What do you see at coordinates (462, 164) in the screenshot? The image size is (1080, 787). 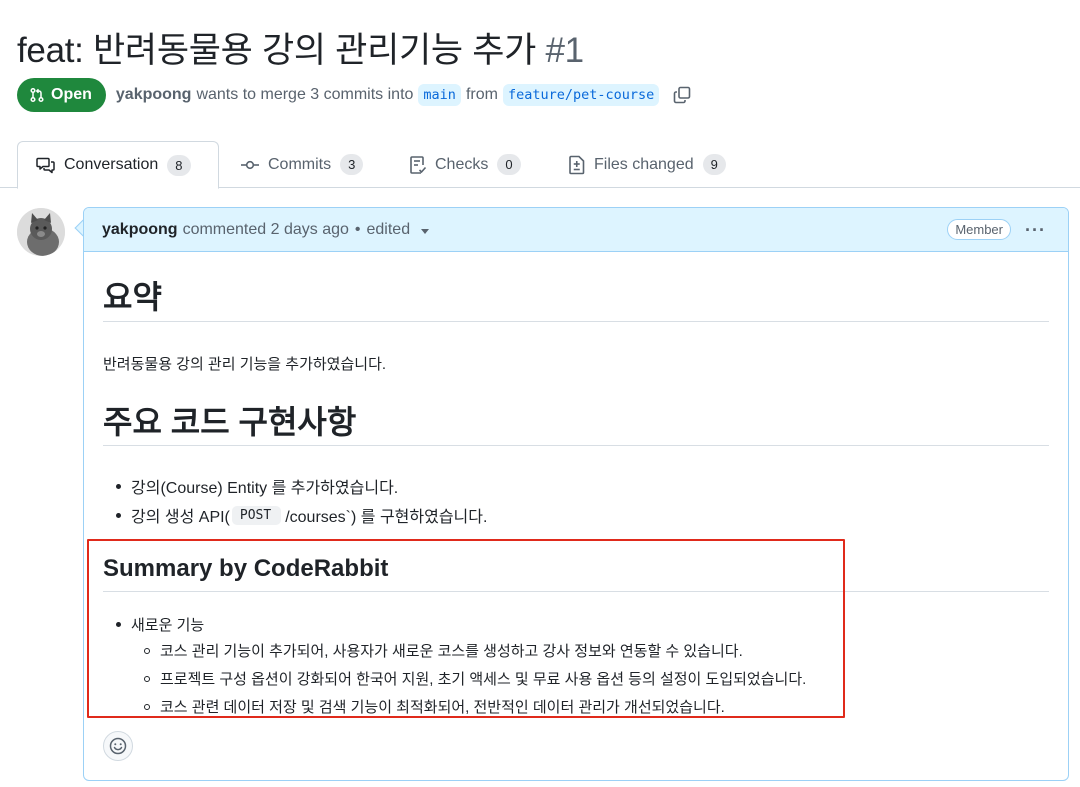 I see `tab-checks-label: Checks` at bounding box center [462, 164].